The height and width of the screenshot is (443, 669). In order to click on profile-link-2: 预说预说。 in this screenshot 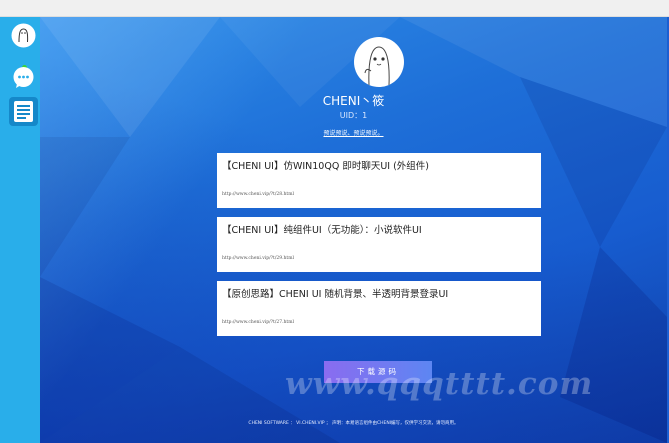, I will do `click(369, 133)`.